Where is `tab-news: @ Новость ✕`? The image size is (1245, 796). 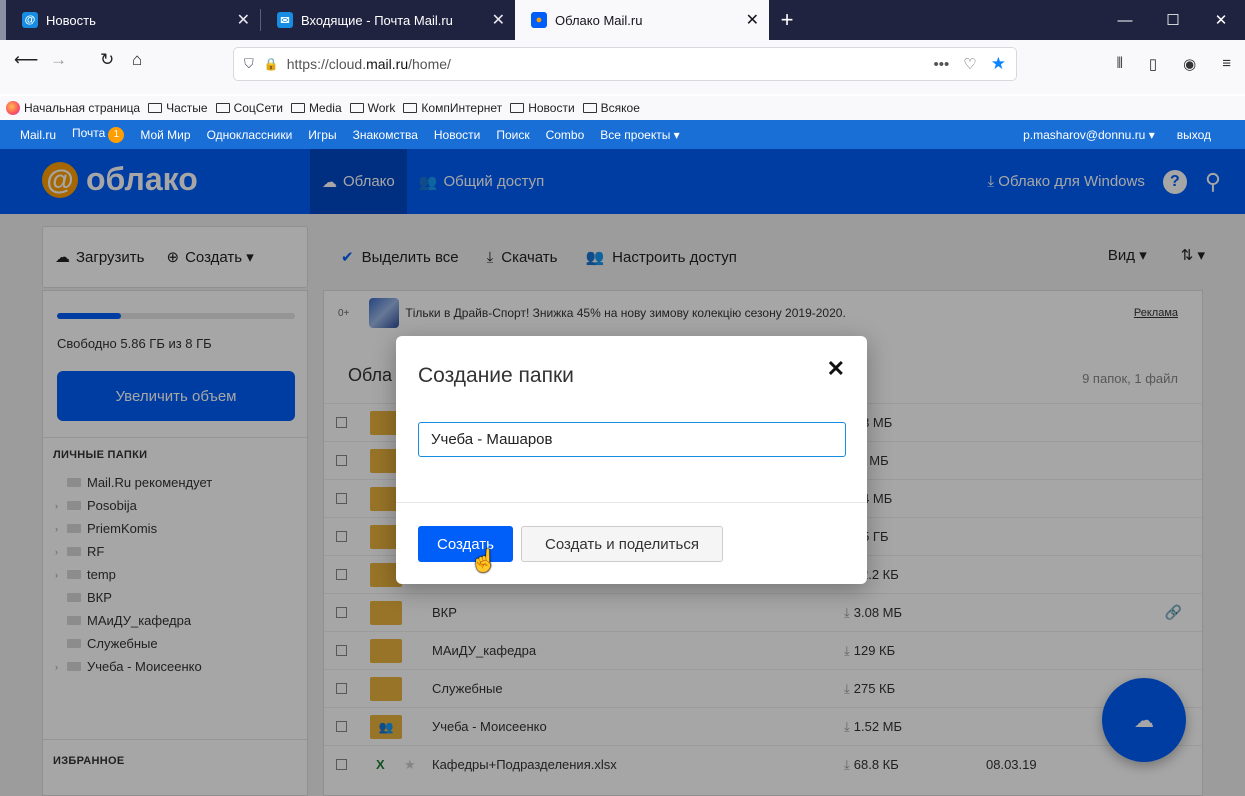 tab-news: @ Новость ✕ is located at coordinates (133, 20).